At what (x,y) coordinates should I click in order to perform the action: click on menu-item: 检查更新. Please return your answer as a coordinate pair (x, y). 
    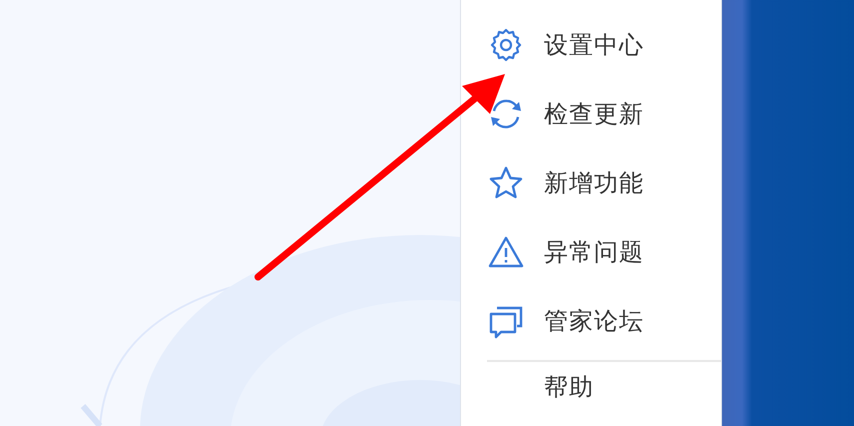
    Looking at the image, I should click on (604, 113).